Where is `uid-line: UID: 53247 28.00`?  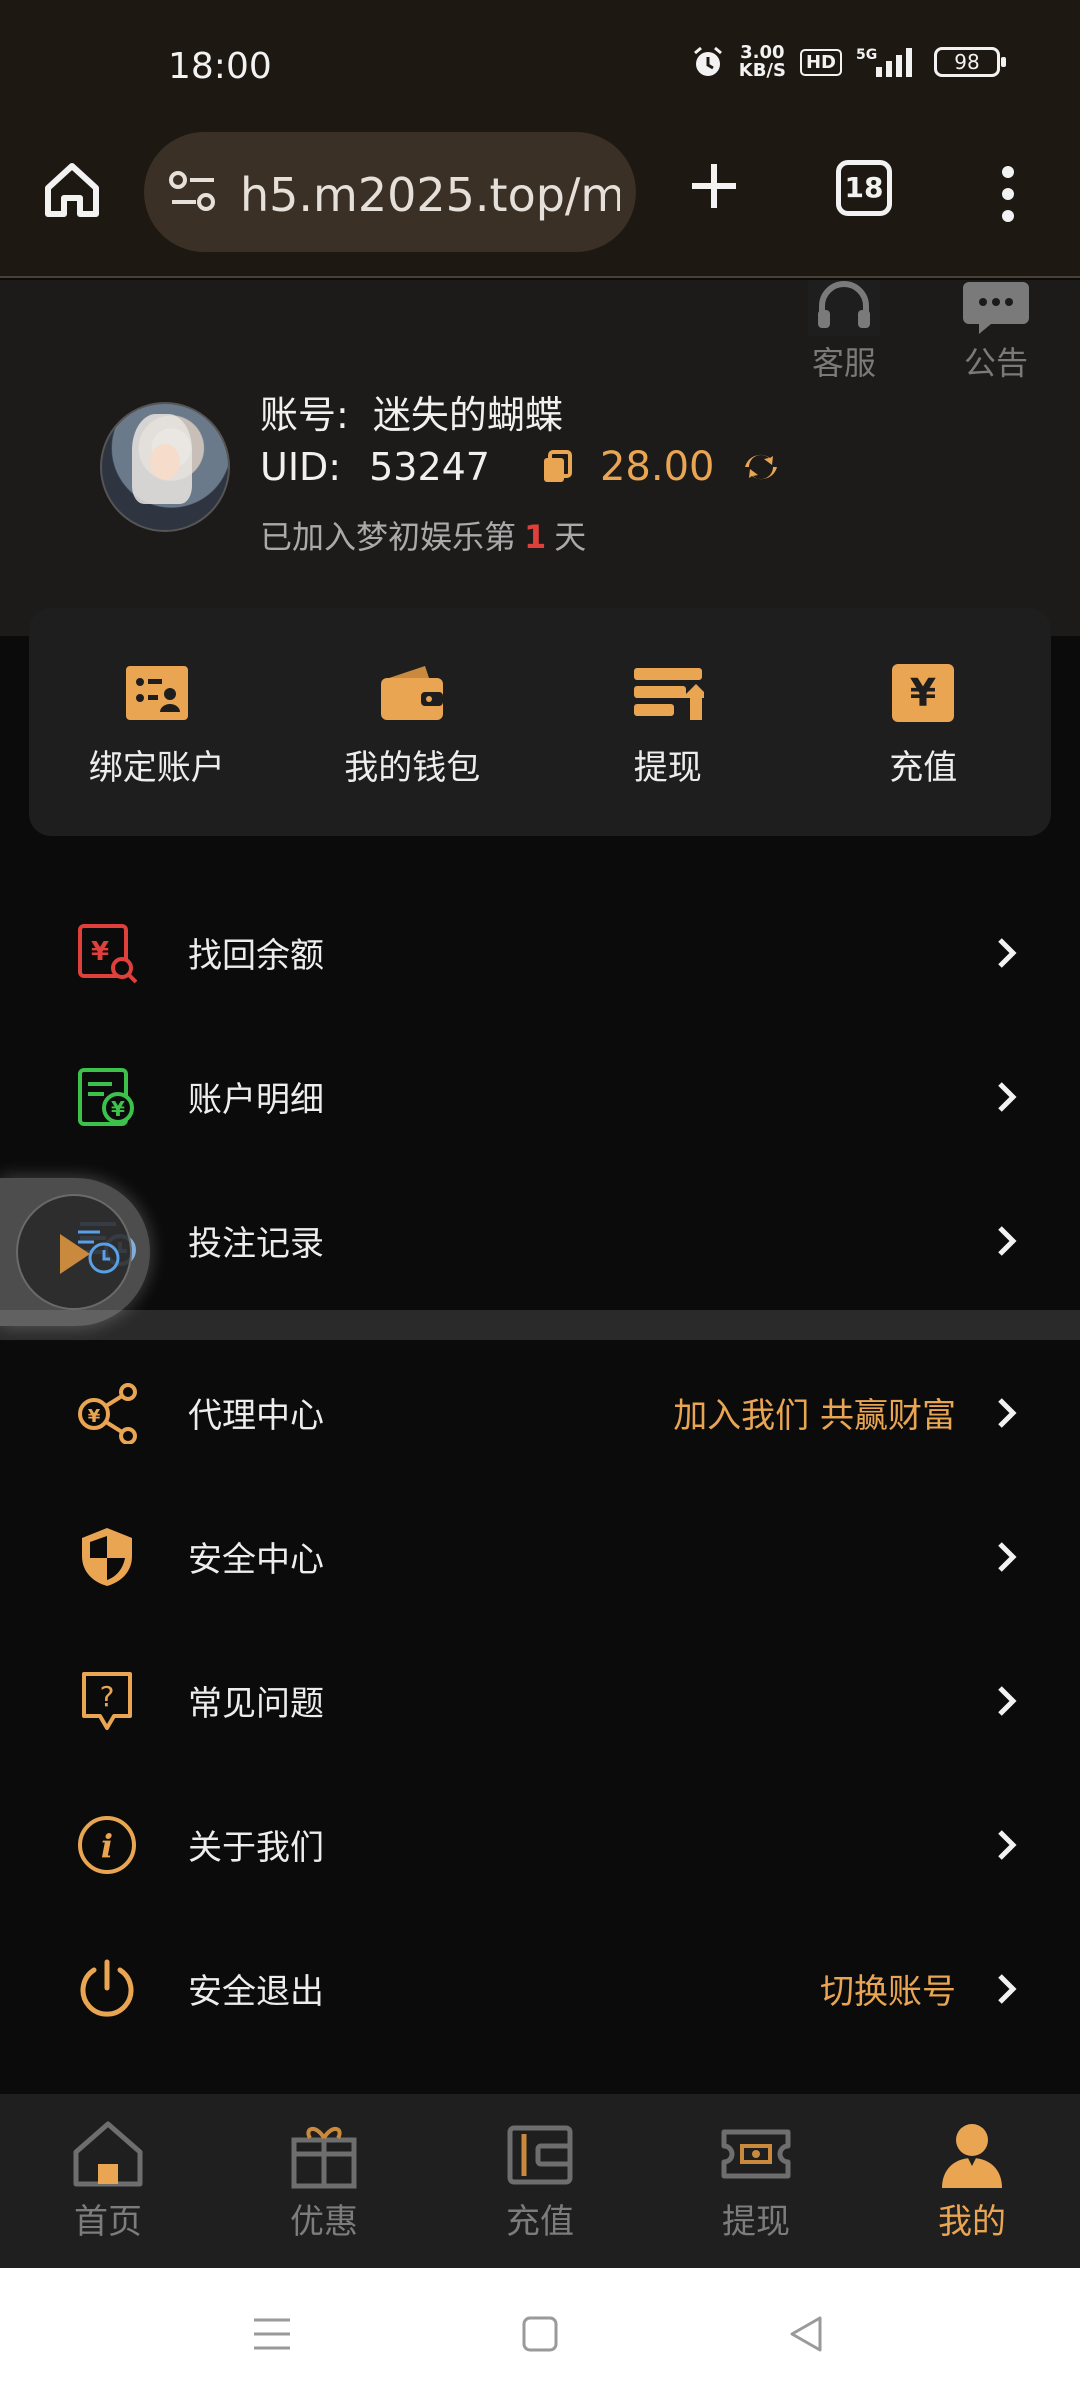
uid-line: UID: 53247 28.00 is located at coordinates (520, 467).